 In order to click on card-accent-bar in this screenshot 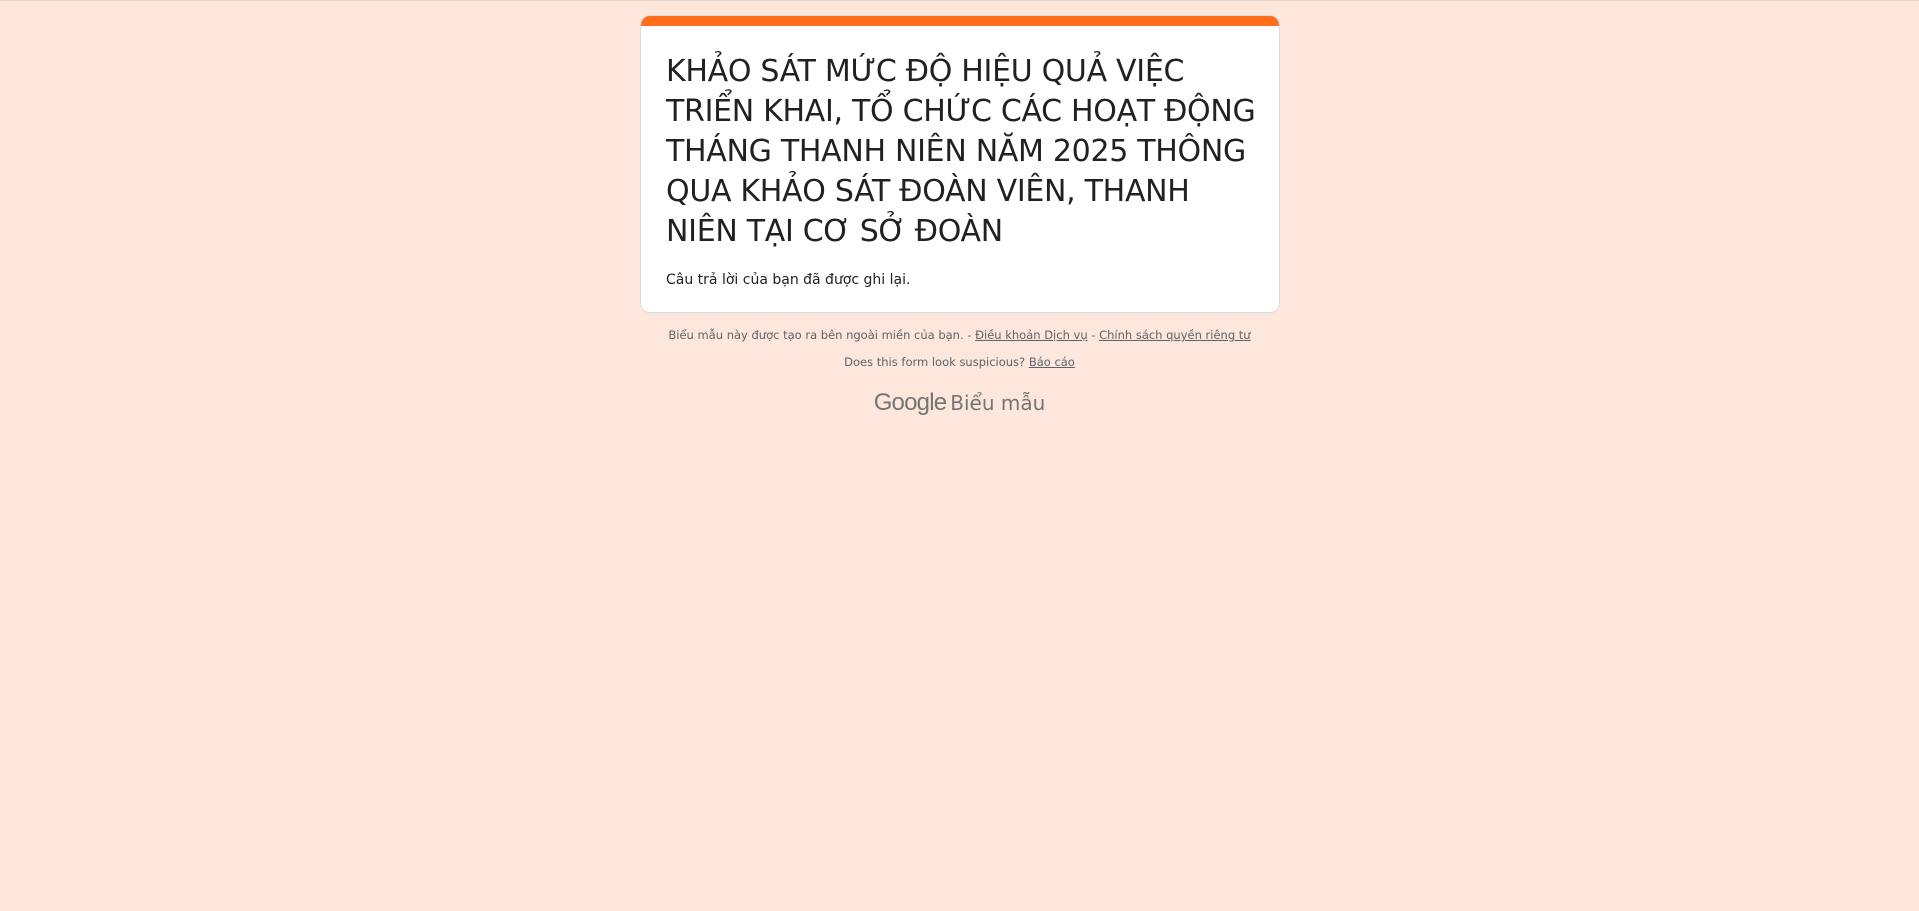, I will do `click(960, 21)`.